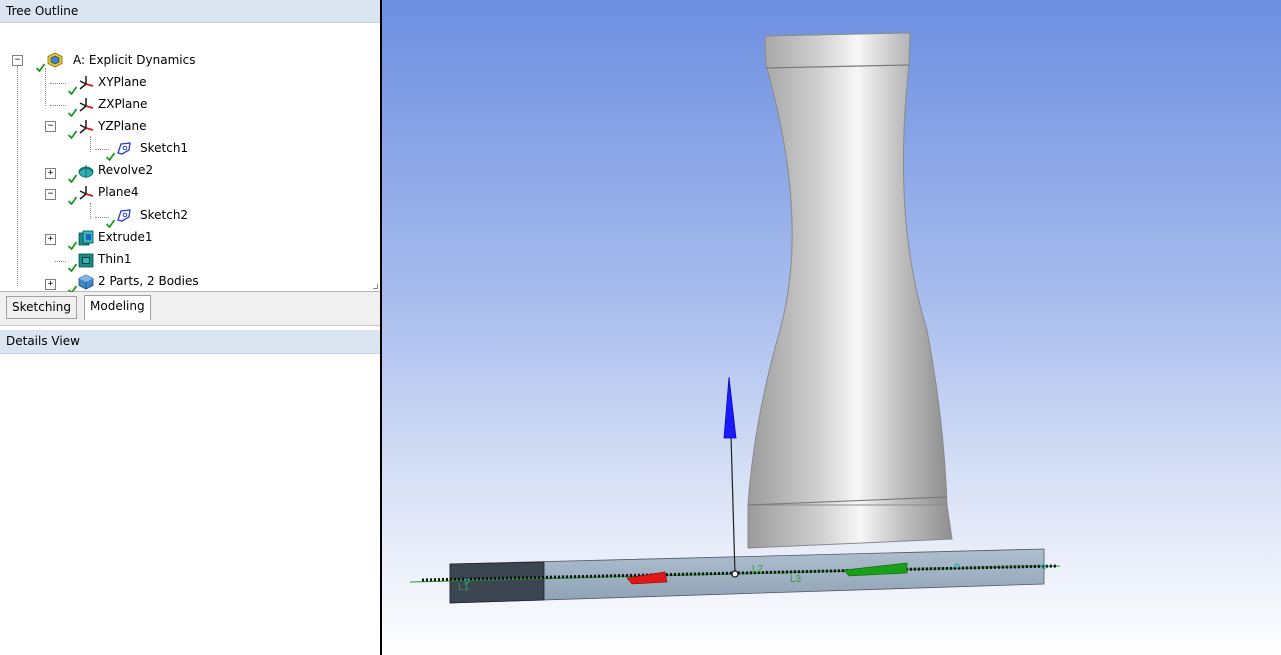 Image resolution: width=1281 pixels, height=655 pixels. I want to click on tree-node-explicit-dynamics: A: Explicit Dynamics, so click(134, 60).